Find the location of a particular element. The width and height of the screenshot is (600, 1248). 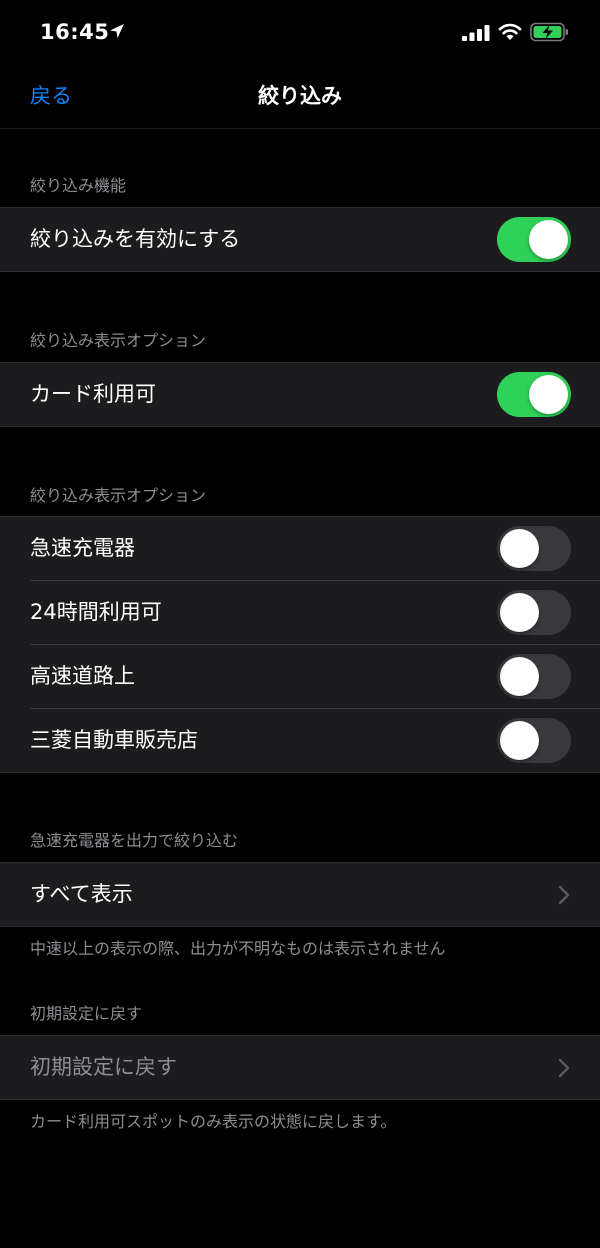

row-label: 絞り込みを有効にする is located at coordinates (135, 239).